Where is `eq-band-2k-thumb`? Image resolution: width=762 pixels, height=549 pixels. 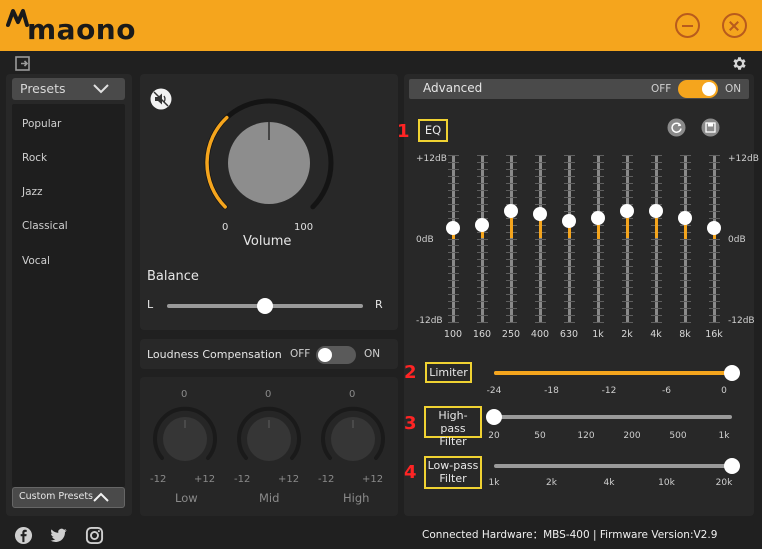 eq-band-2k-thumb is located at coordinates (627, 210).